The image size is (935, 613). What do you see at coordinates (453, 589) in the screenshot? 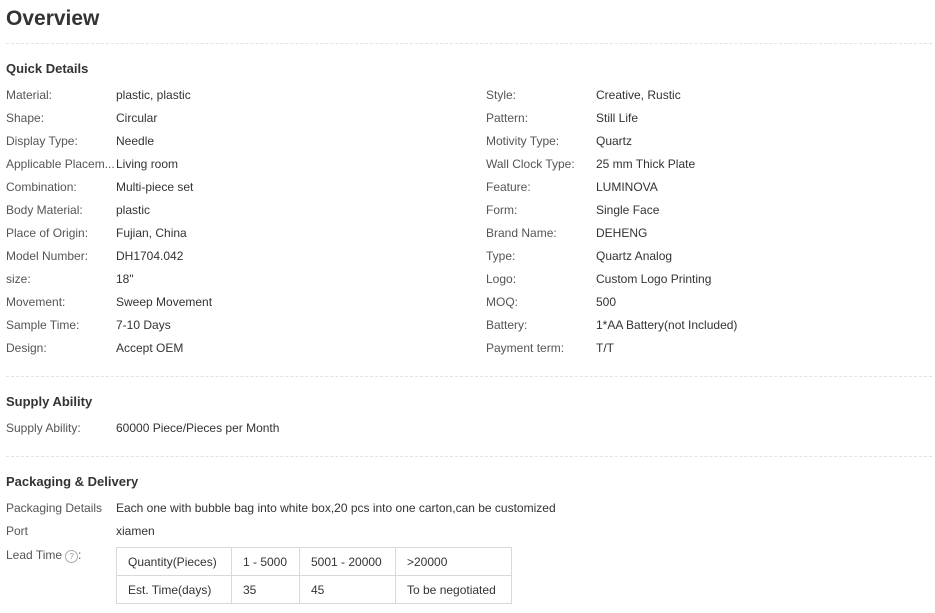
I see `table-cell: To be negotiated` at bounding box center [453, 589].